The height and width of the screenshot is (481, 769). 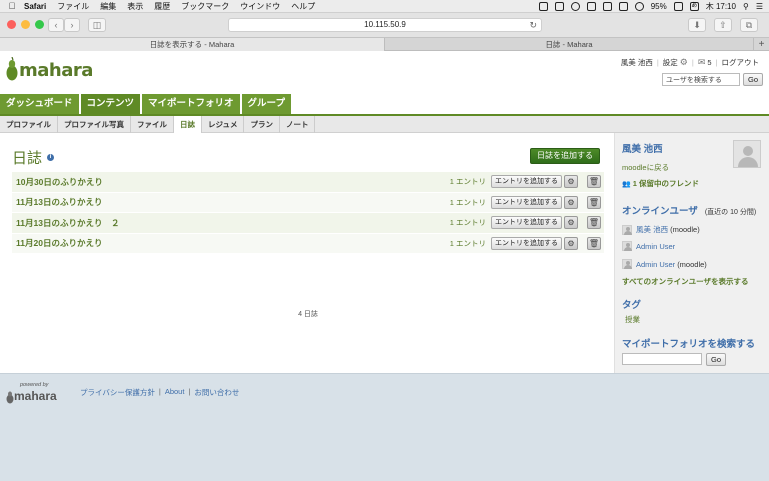 What do you see at coordinates (117, 392) in the screenshot?
I see `privacy-link: プライバシー保護方針` at bounding box center [117, 392].